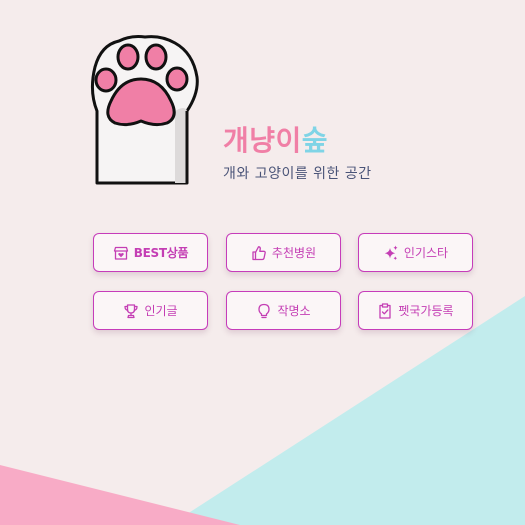  I want to click on brand-title-part2: 숲, so click(315, 140).